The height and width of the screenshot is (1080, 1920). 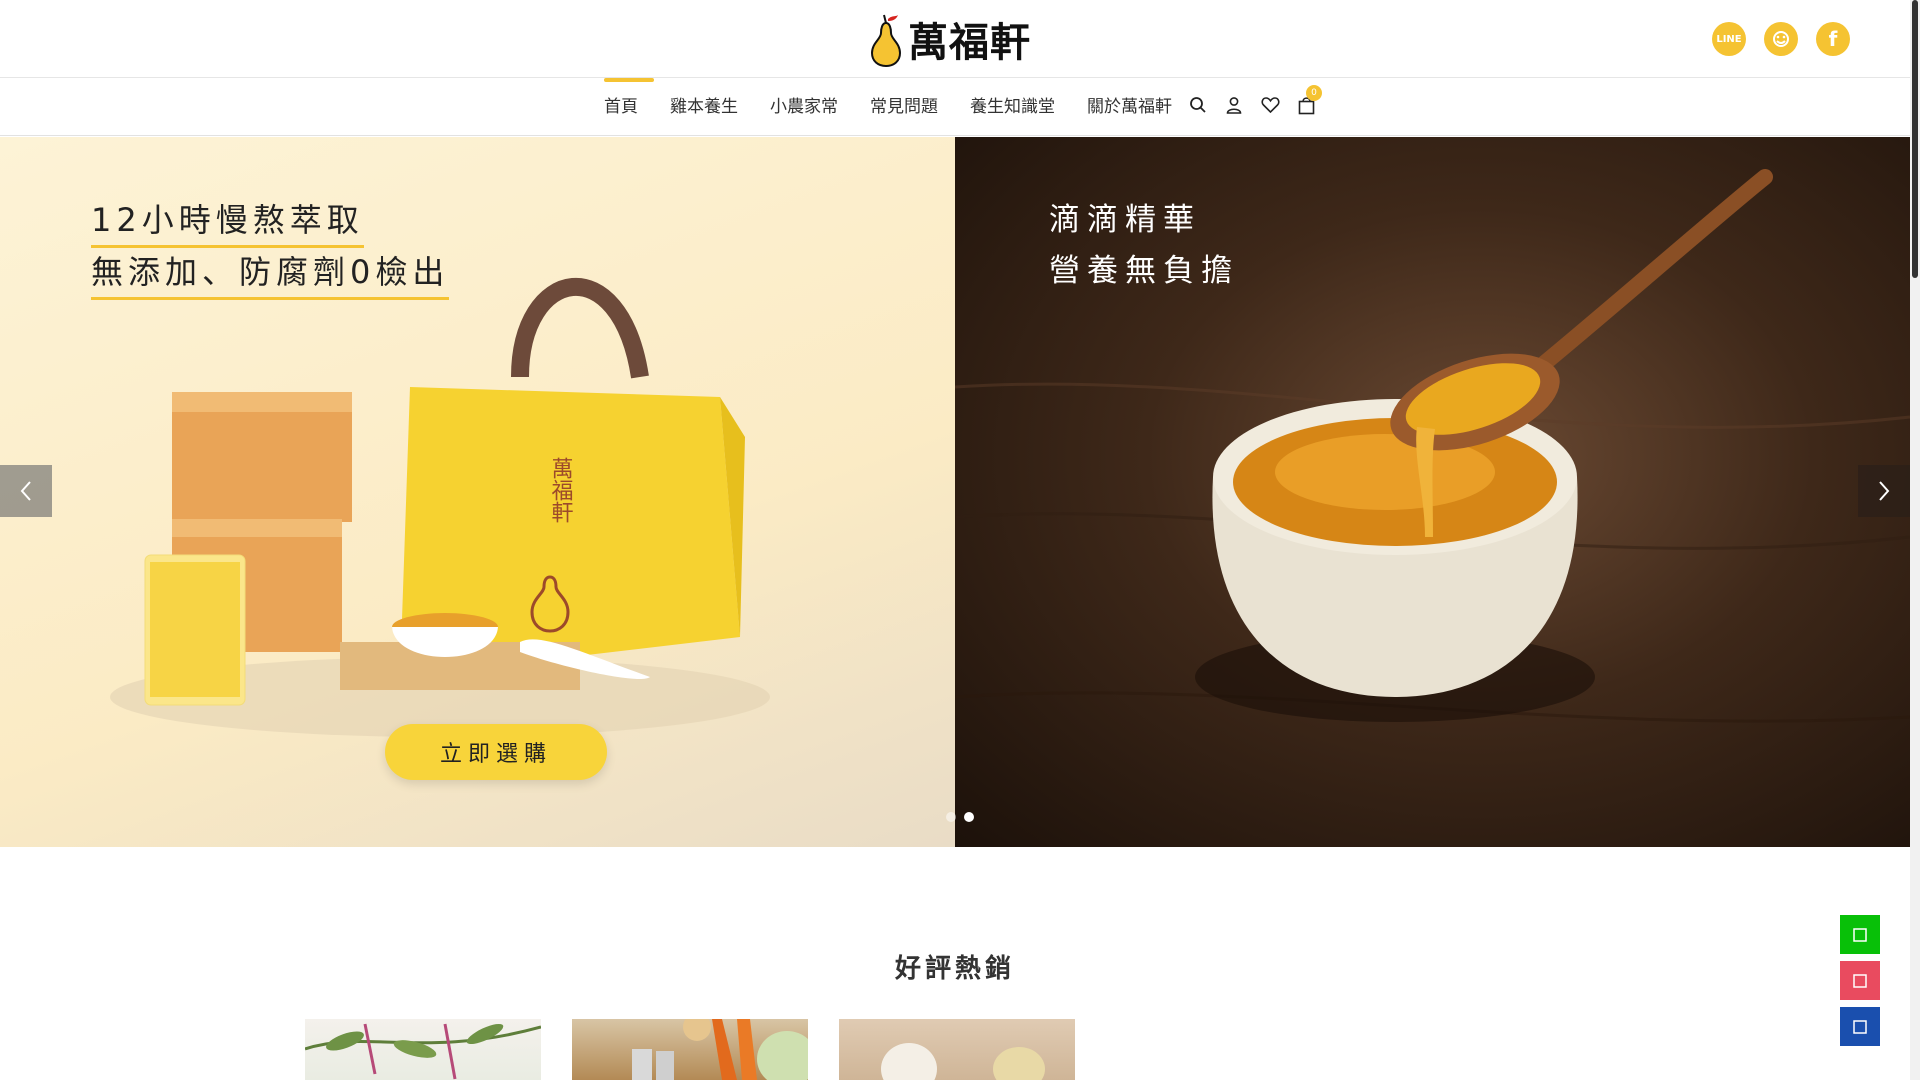 I want to click on nav-item-home: 首頁, so click(x=629, y=107).